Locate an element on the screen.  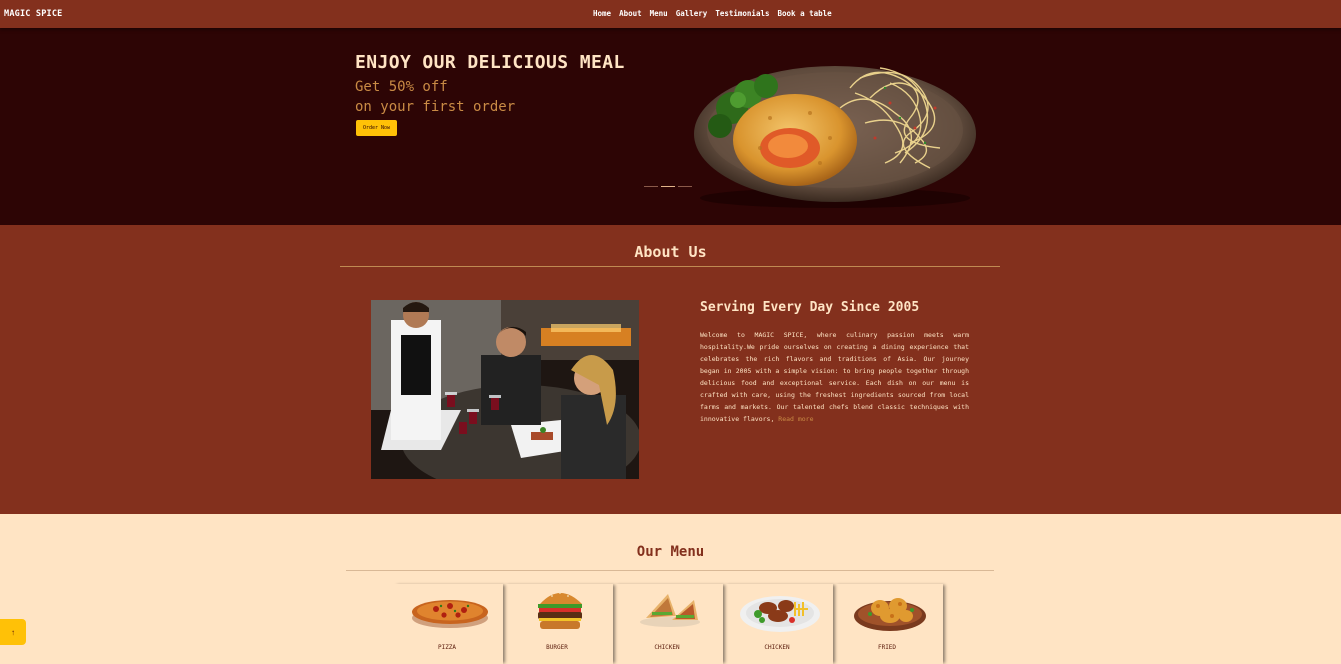
about-divider is located at coordinates (670, 266).